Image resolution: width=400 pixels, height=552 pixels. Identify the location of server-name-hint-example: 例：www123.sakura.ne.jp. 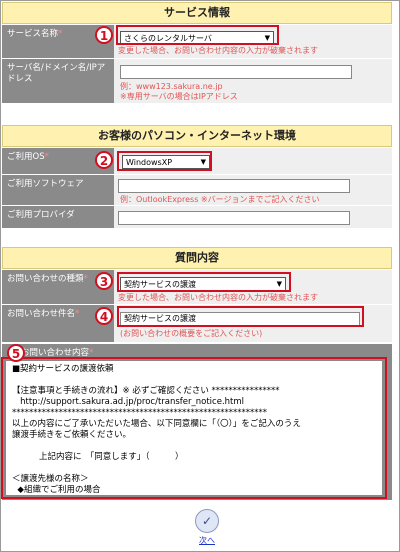
(171, 86).